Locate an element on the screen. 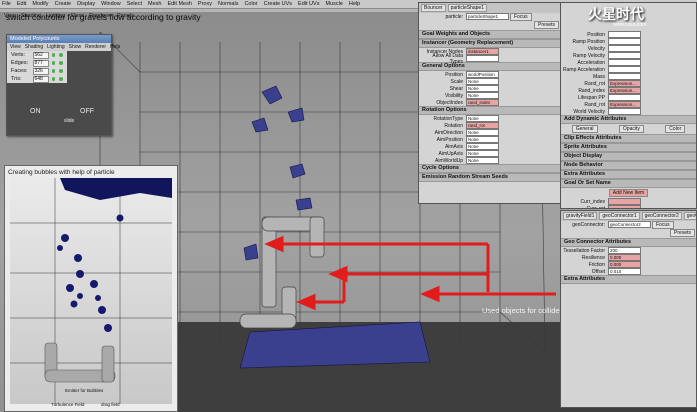 The height and width of the screenshot is (412, 697). ae1-section-rotation: Rotation Options is located at coordinates (489, 110).